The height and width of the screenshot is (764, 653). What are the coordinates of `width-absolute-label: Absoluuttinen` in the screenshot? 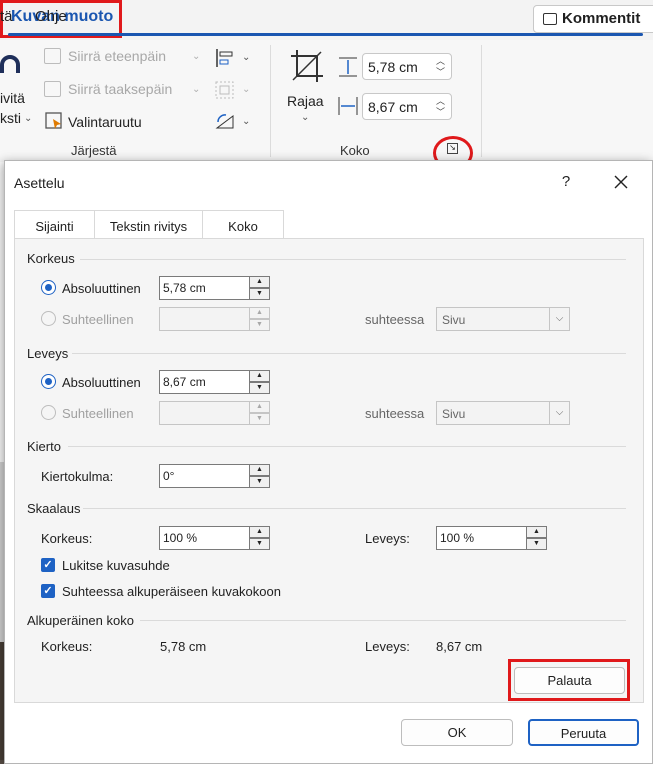 It's located at (101, 382).